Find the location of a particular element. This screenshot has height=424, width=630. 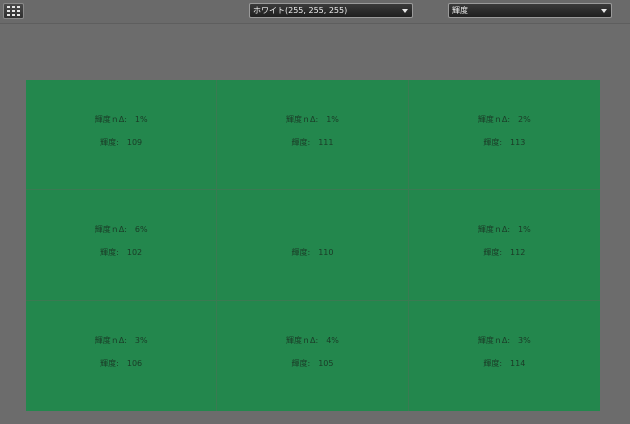

grid-cell: 輝度ｎΔ: 3% 輝度: 114 is located at coordinates (504, 356).